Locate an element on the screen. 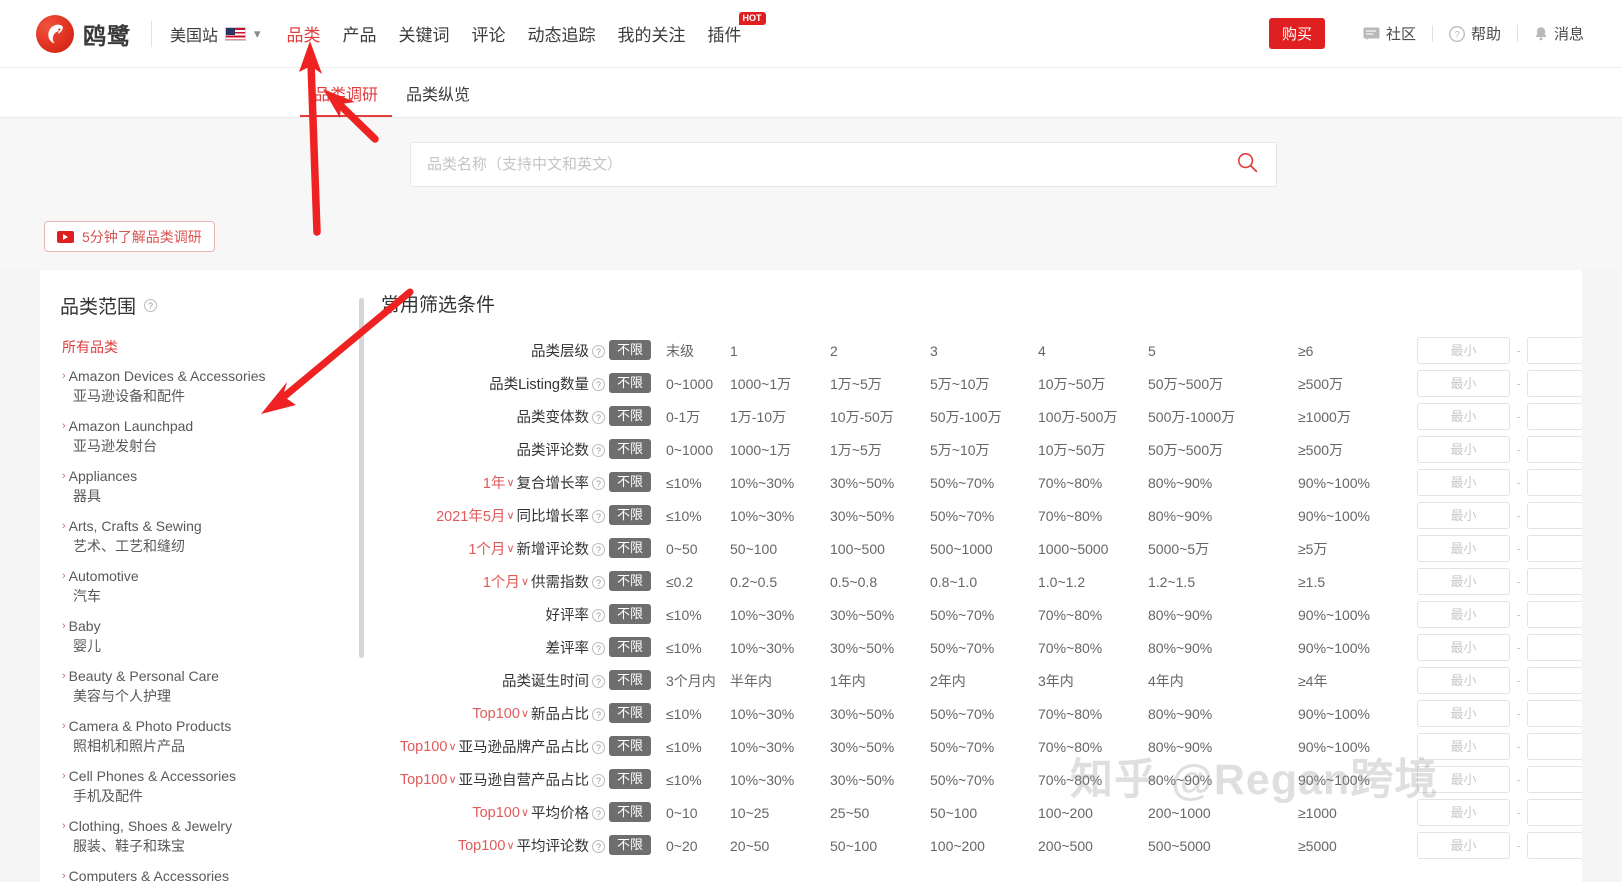 The height and width of the screenshot is (882, 1622). filter-option: 1万~5万 is located at coordinates (856, 449).